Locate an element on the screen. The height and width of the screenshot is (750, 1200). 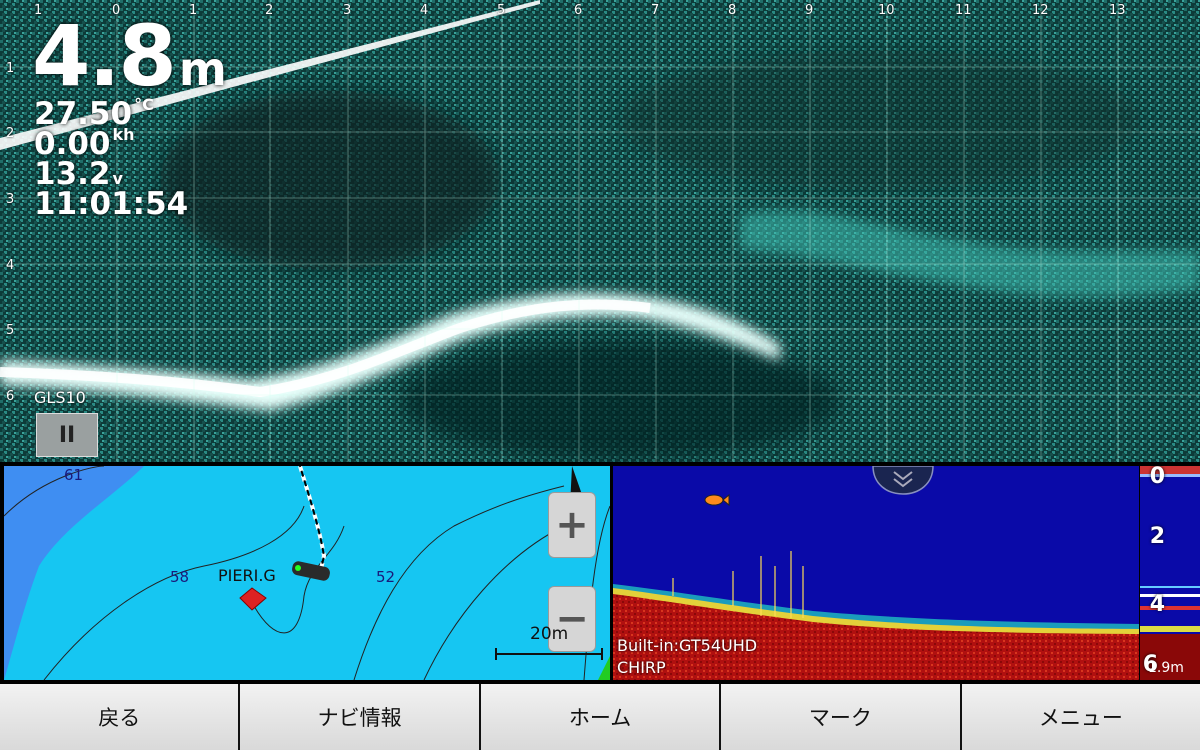
home-button: ホーム is located at coordinates (600, 717).